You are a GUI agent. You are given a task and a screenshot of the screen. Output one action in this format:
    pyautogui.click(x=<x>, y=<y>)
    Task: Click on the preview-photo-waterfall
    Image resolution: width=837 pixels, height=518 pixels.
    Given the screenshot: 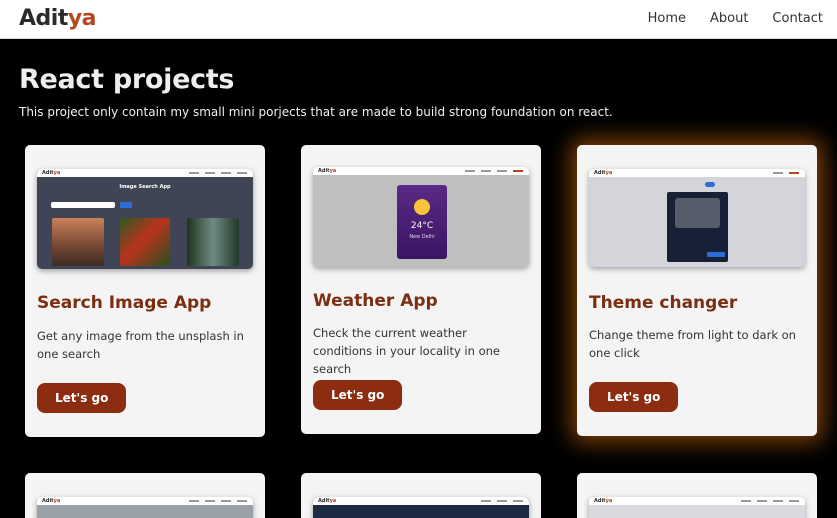 What is the action you would take?
    pyautogui.click(x=213, y=242)
    